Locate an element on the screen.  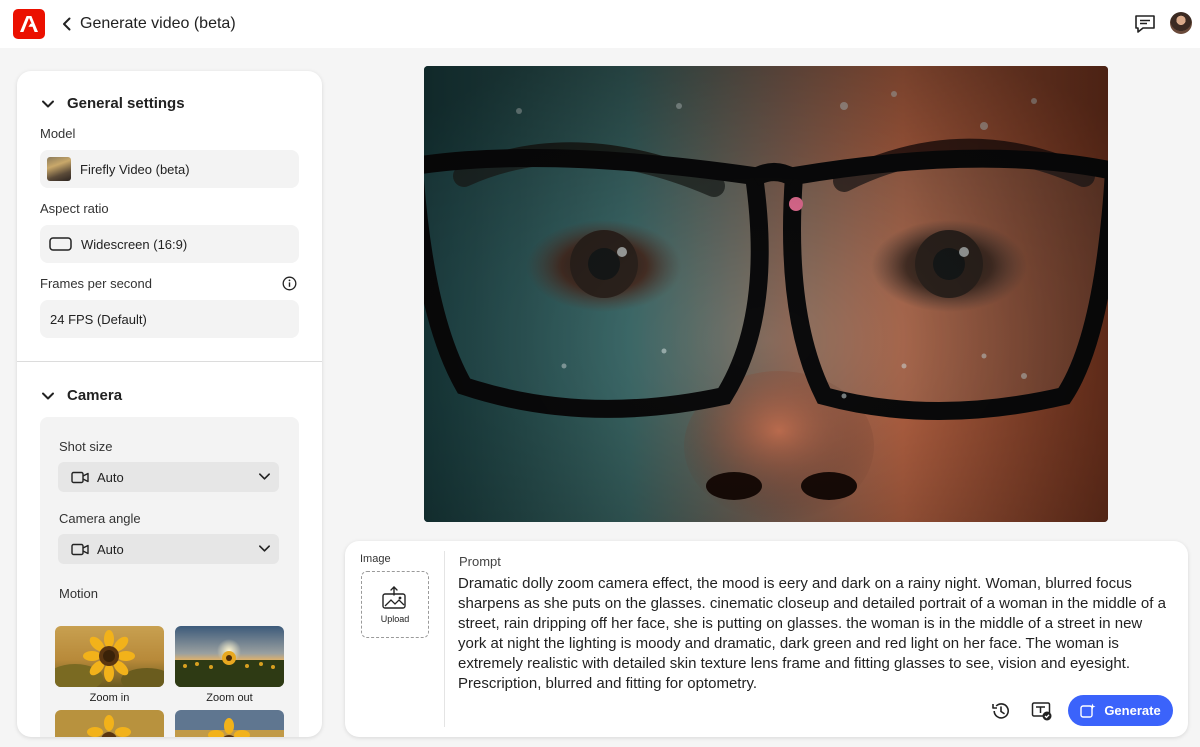
camera-header: Camera is located at coordinates (81, 395).